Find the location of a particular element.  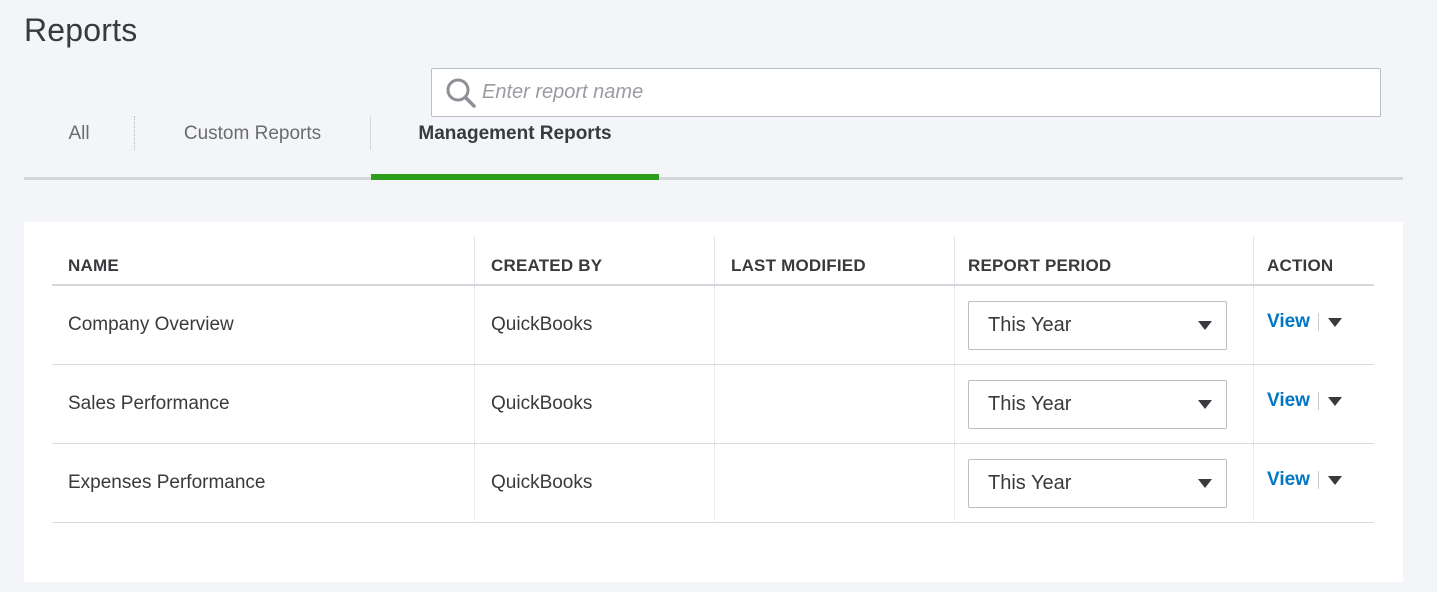

report-tabs: All Custom Reports Management Reports is located at coordinates (713, 142).